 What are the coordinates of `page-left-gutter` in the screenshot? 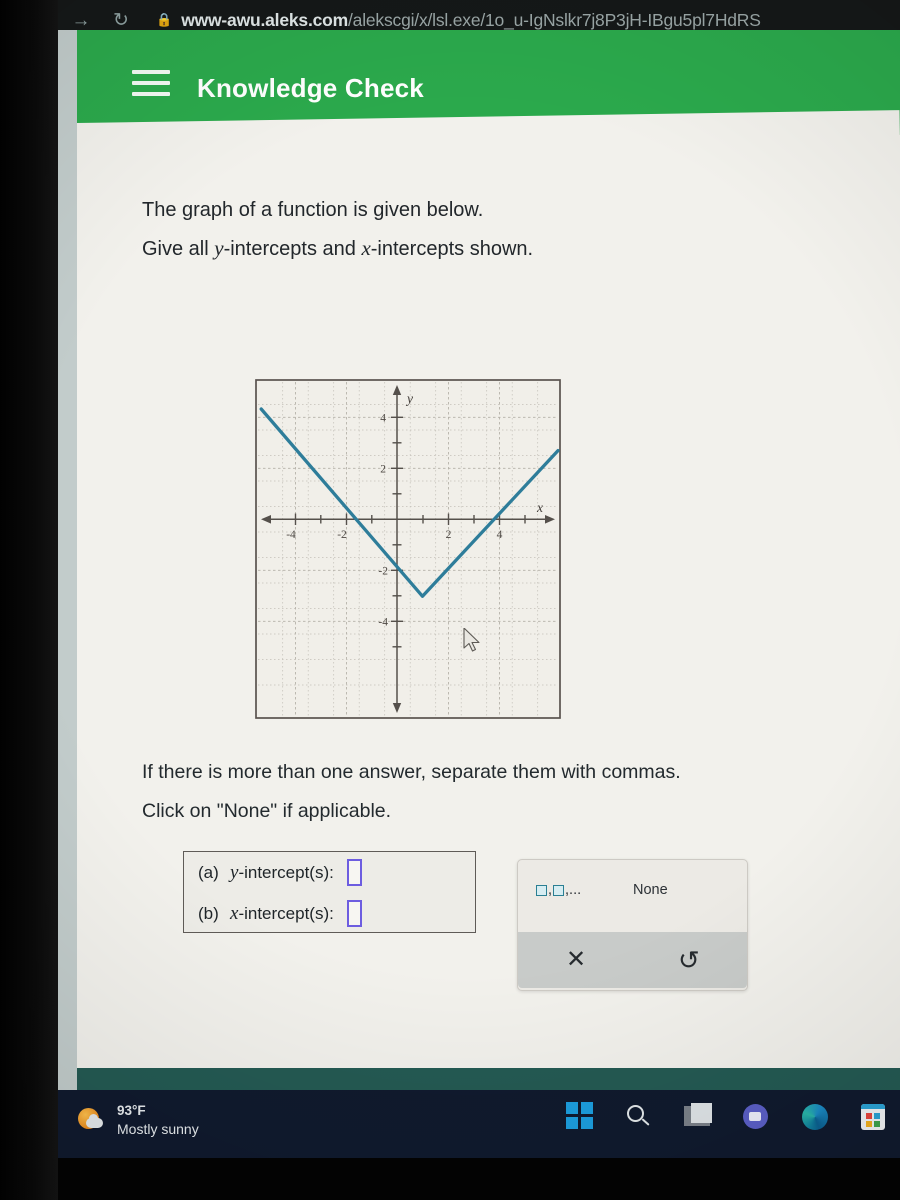 It's located at (67, 560).